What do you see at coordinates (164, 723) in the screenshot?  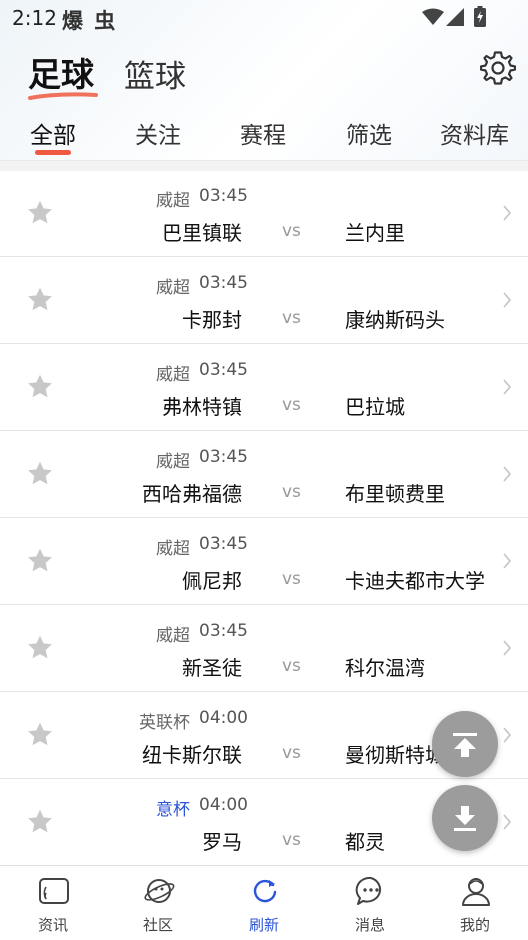 I see `league-name: 英联杯` at bounding box center [164, 723].